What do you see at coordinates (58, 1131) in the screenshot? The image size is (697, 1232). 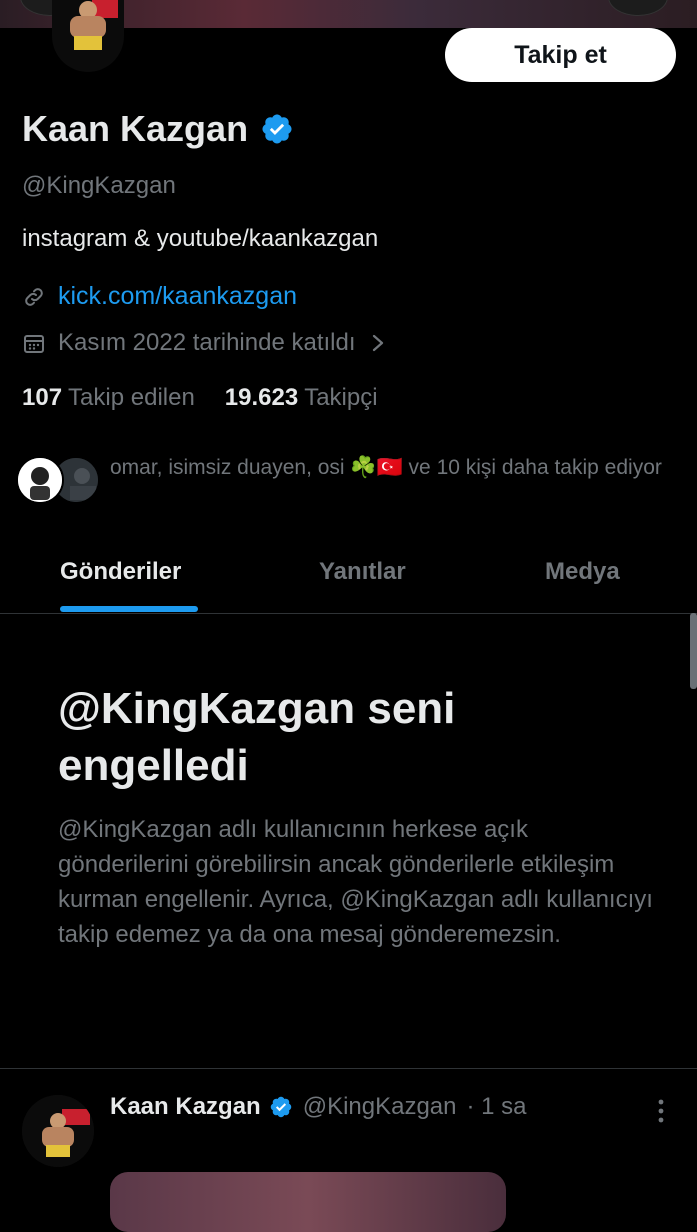 I see `post-author-avatar` at bounding box center [58, 1131].